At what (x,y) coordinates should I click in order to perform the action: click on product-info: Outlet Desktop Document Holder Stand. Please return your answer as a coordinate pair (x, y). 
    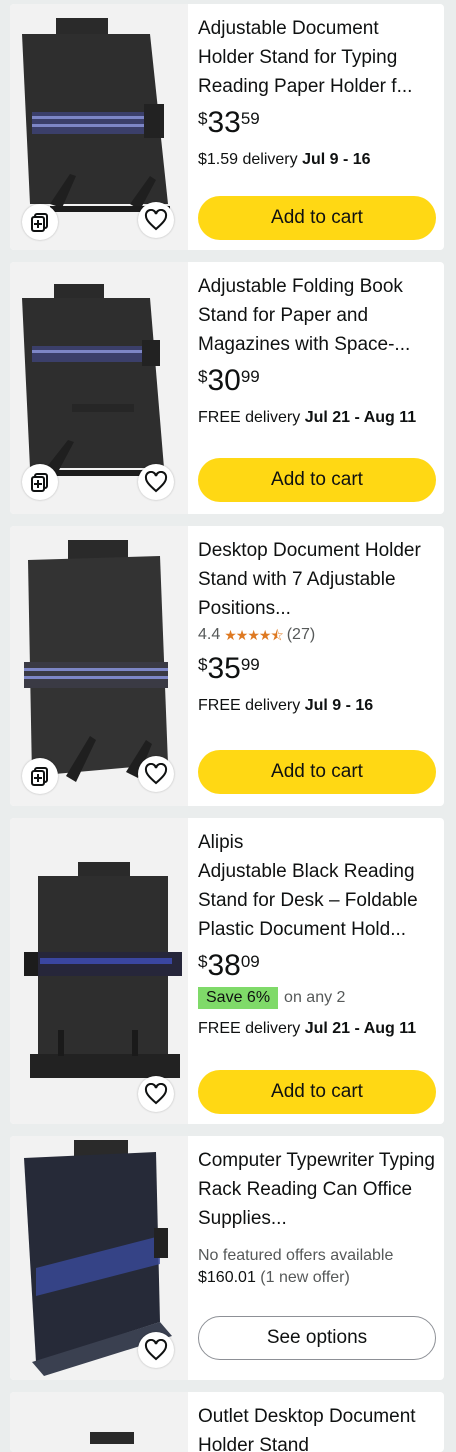
    Looking at the image, I should click on (317, 1422).